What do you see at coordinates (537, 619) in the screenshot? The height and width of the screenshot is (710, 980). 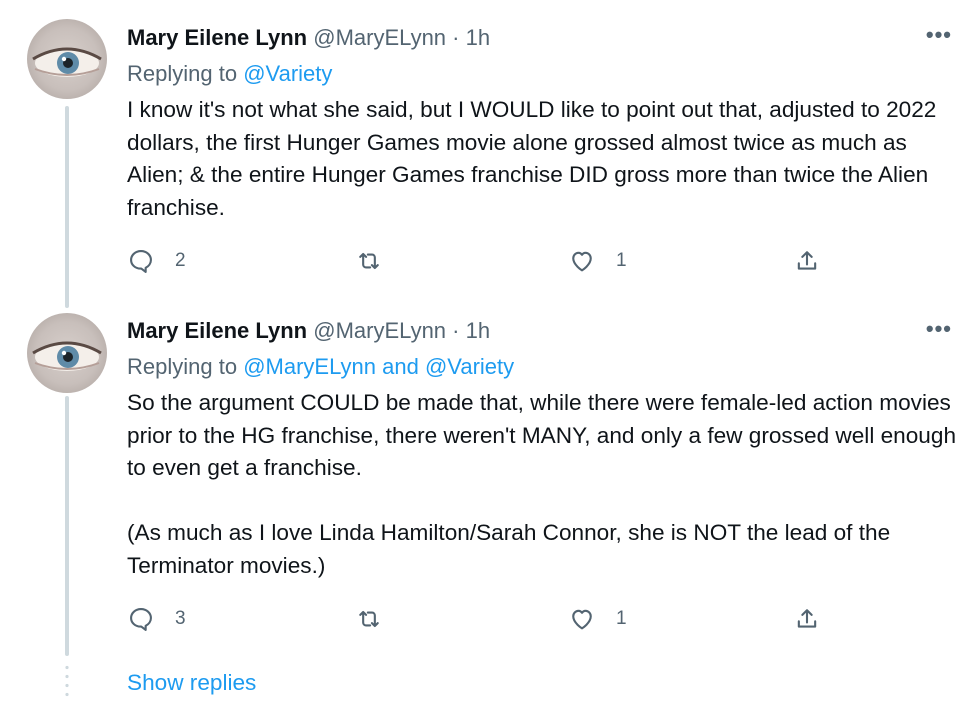 I see `tweet-actions: 3 1` at bounding box center [537, 619].